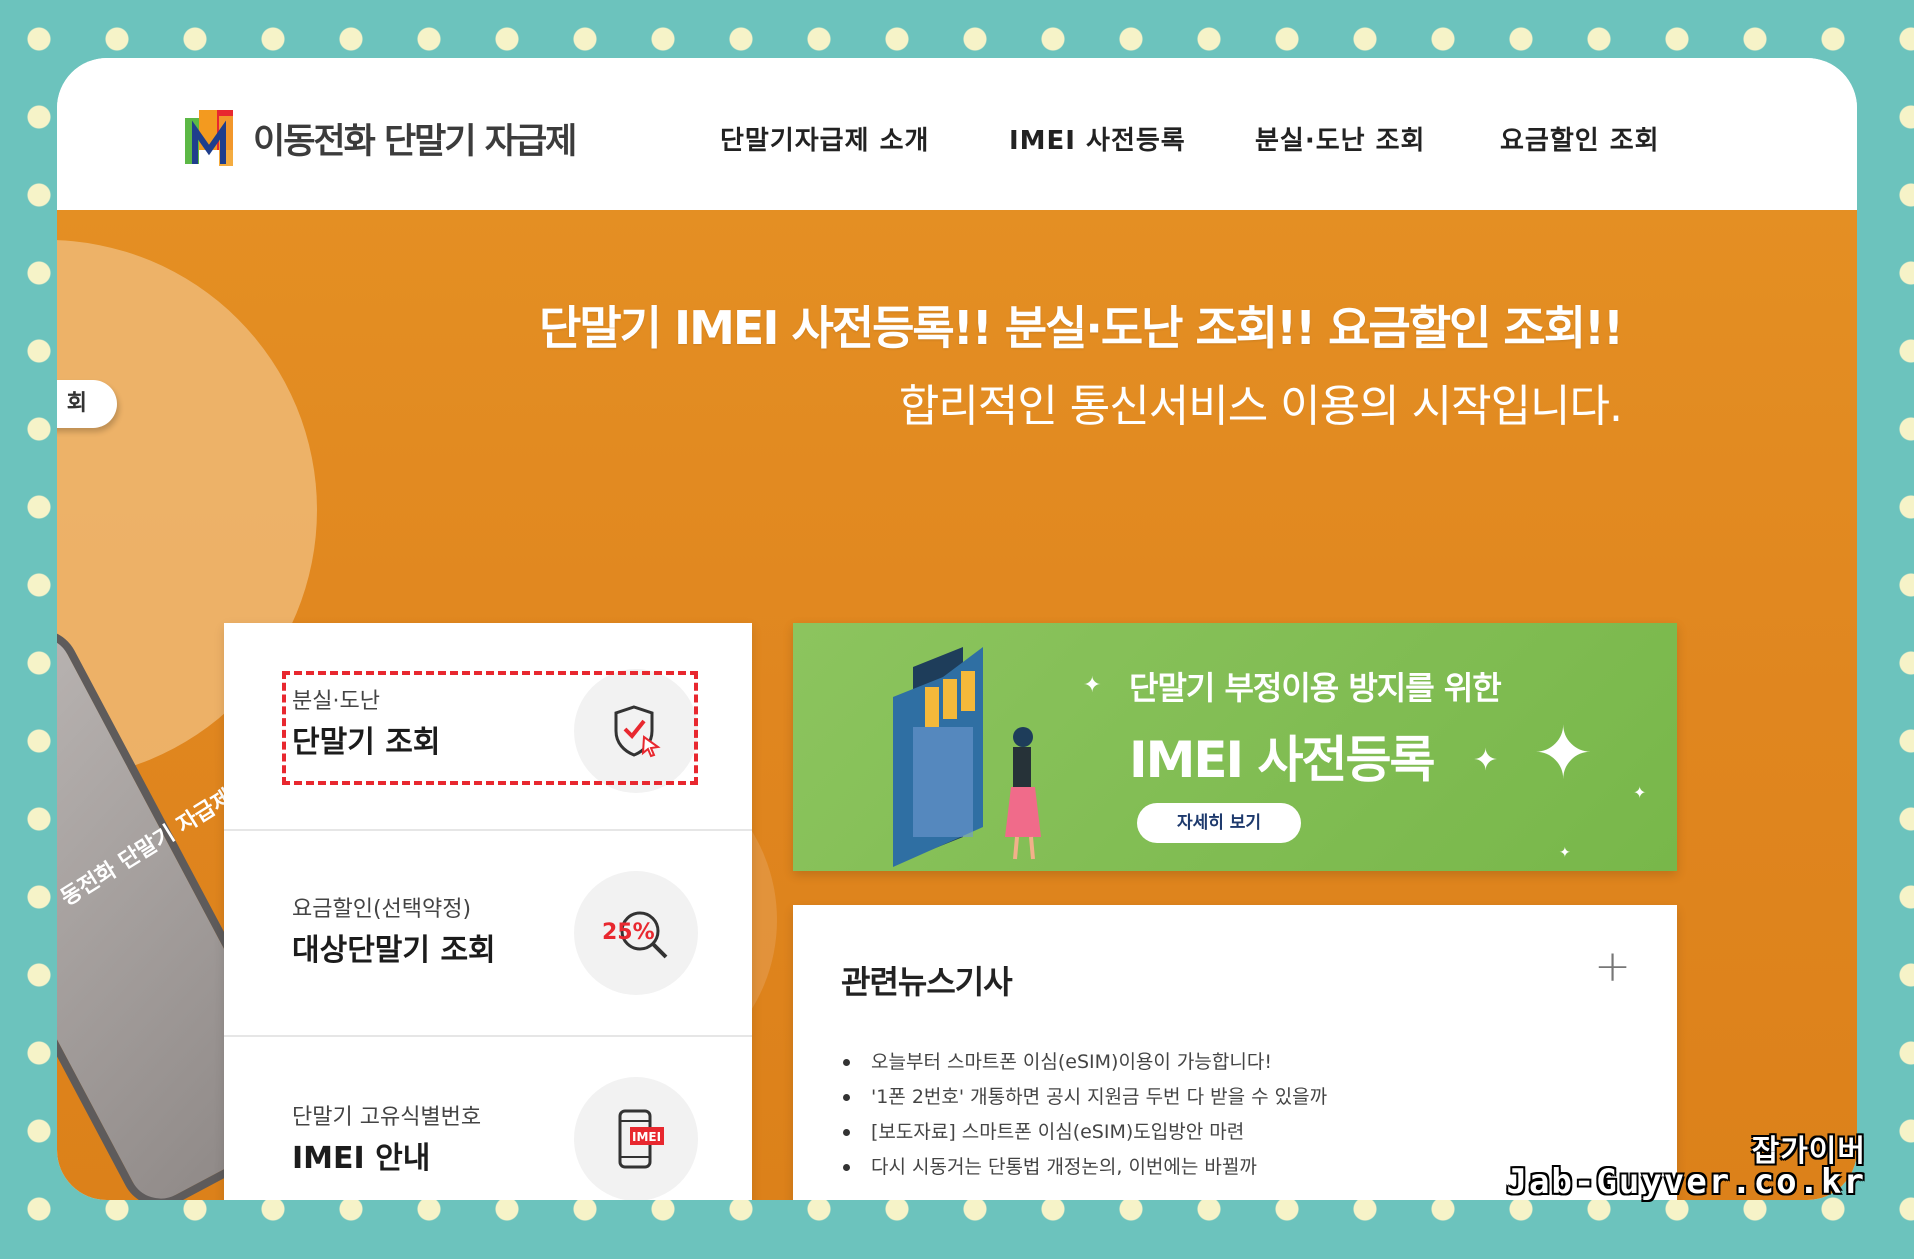 This screenshot has height=1259, width=1914. Describe the element at coordinates (1340, 138) in the screenshot. I see `nav-lost-stolen: 분실·도난 조회` at that location.